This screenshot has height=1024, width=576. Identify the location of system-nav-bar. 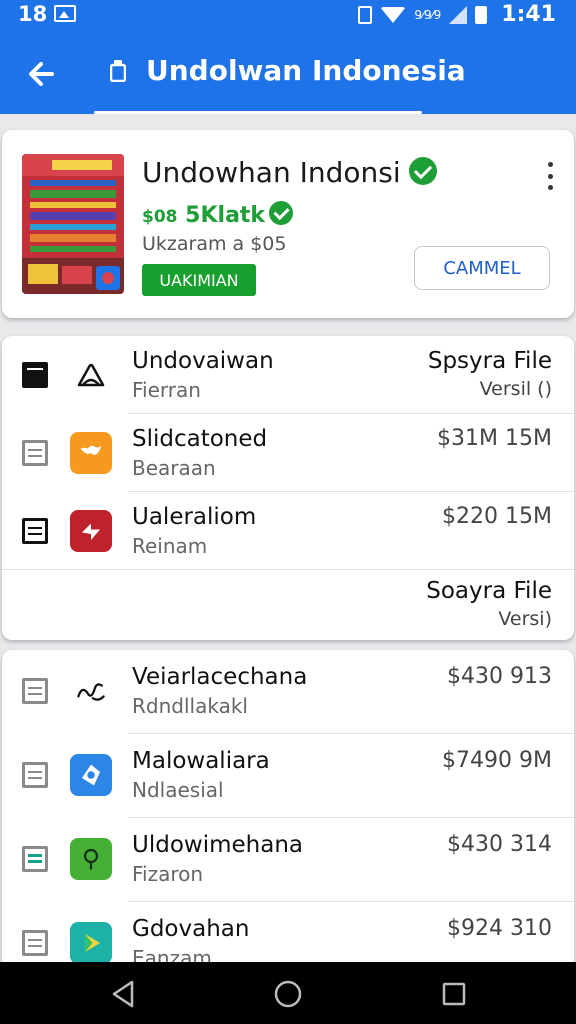
(288, 993).